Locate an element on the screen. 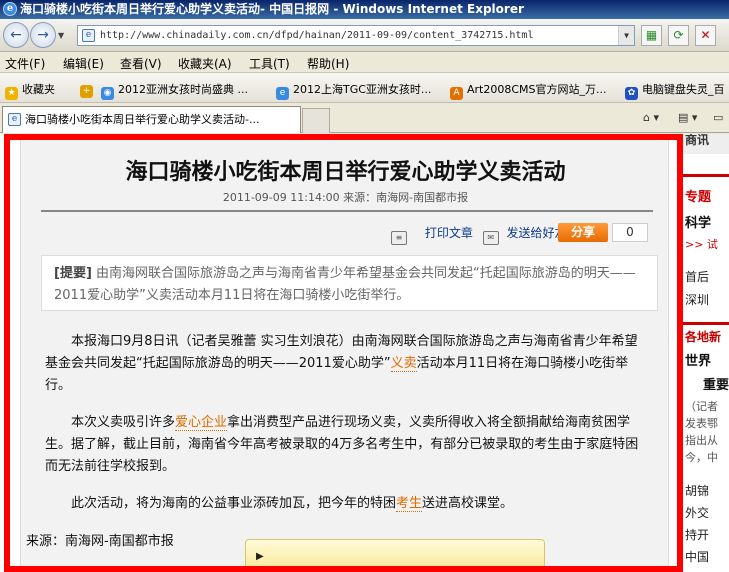  keyword-link: 考生 is located at coordinates (409, 504).